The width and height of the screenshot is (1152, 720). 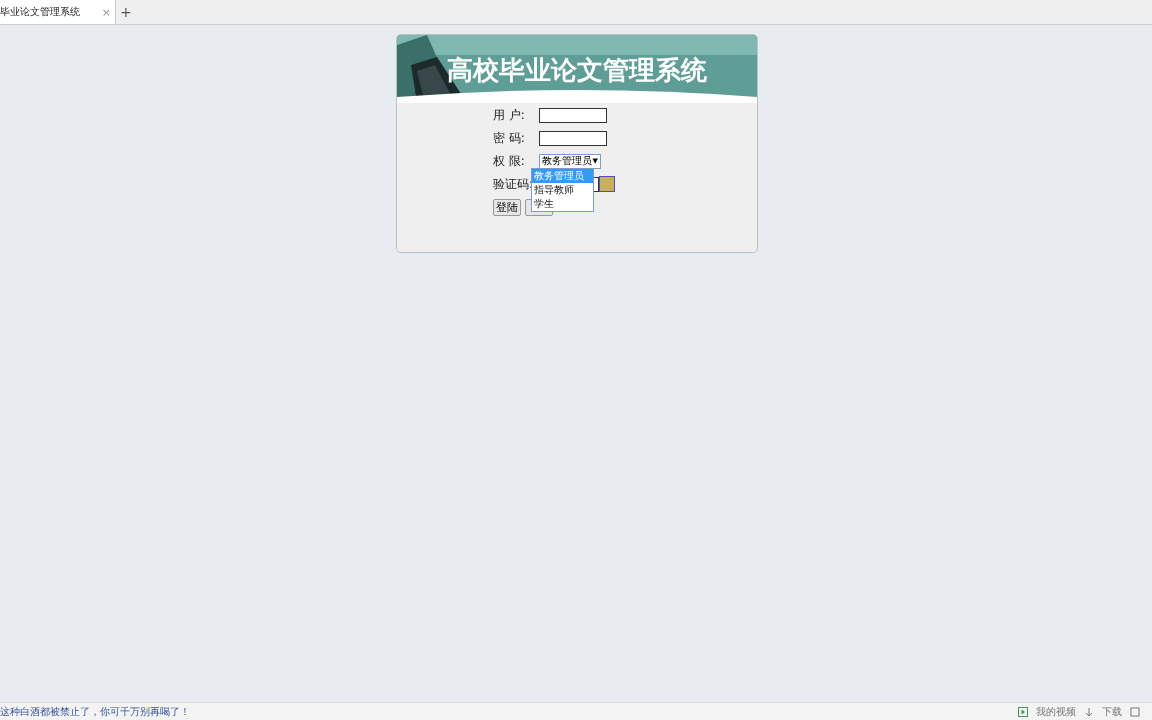 I want to click on new-tab-button: +, so click(x=126, y=12).